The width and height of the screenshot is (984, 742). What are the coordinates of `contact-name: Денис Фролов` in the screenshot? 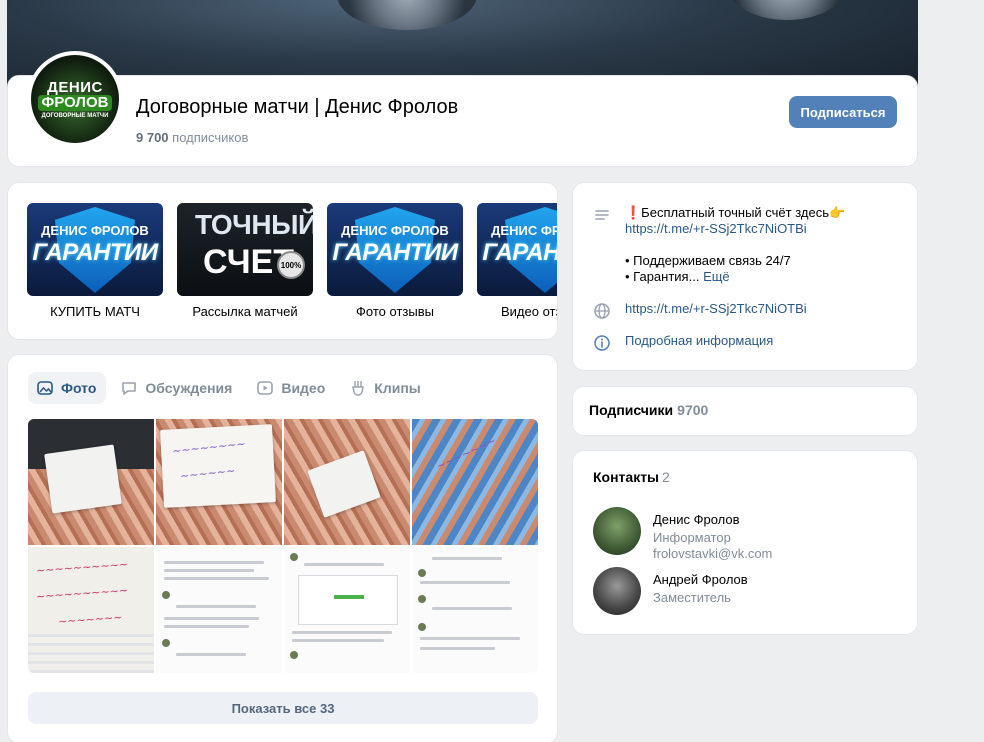 It's located at (696, 519).